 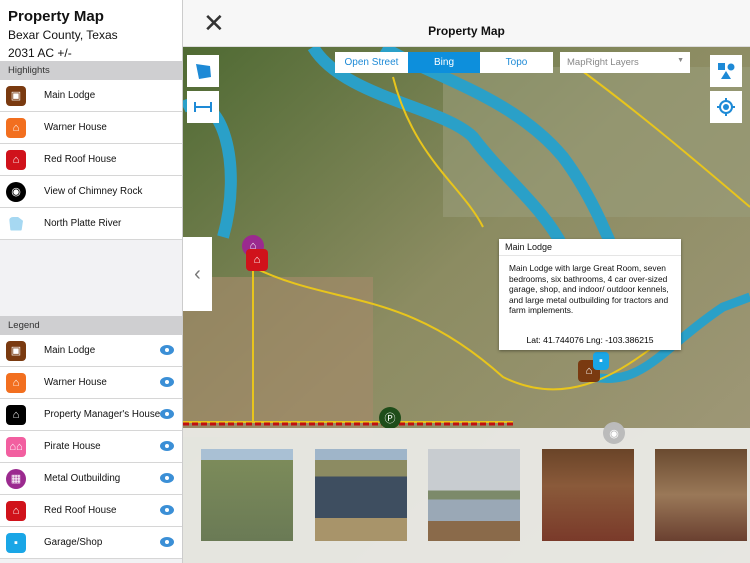 I want to click on legend-item: ▣ Main Lodge, so click(x=91, y=351).